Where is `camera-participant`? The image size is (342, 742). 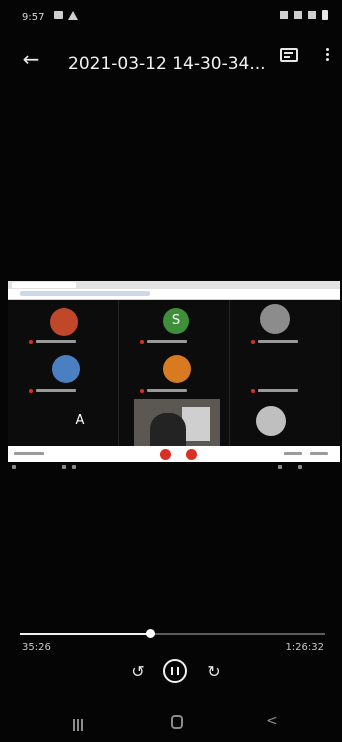
camera-participant is located at coordinates (168, 430).